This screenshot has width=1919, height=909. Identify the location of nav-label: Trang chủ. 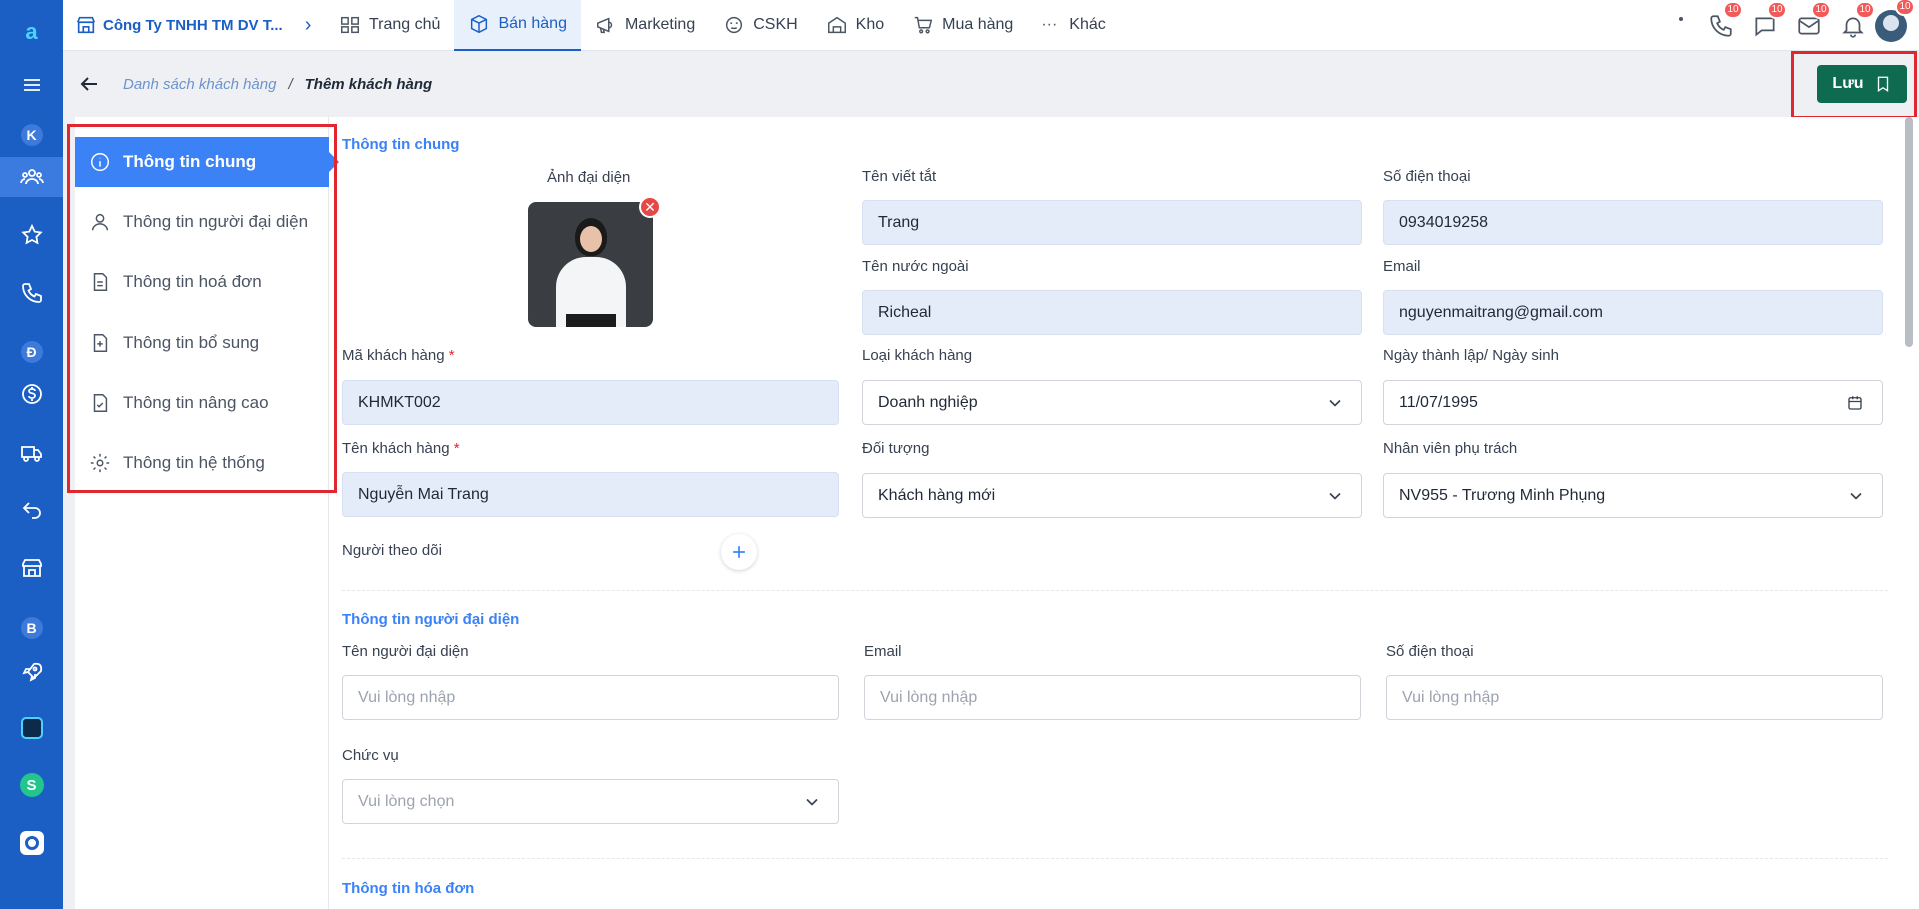
(405, 24).